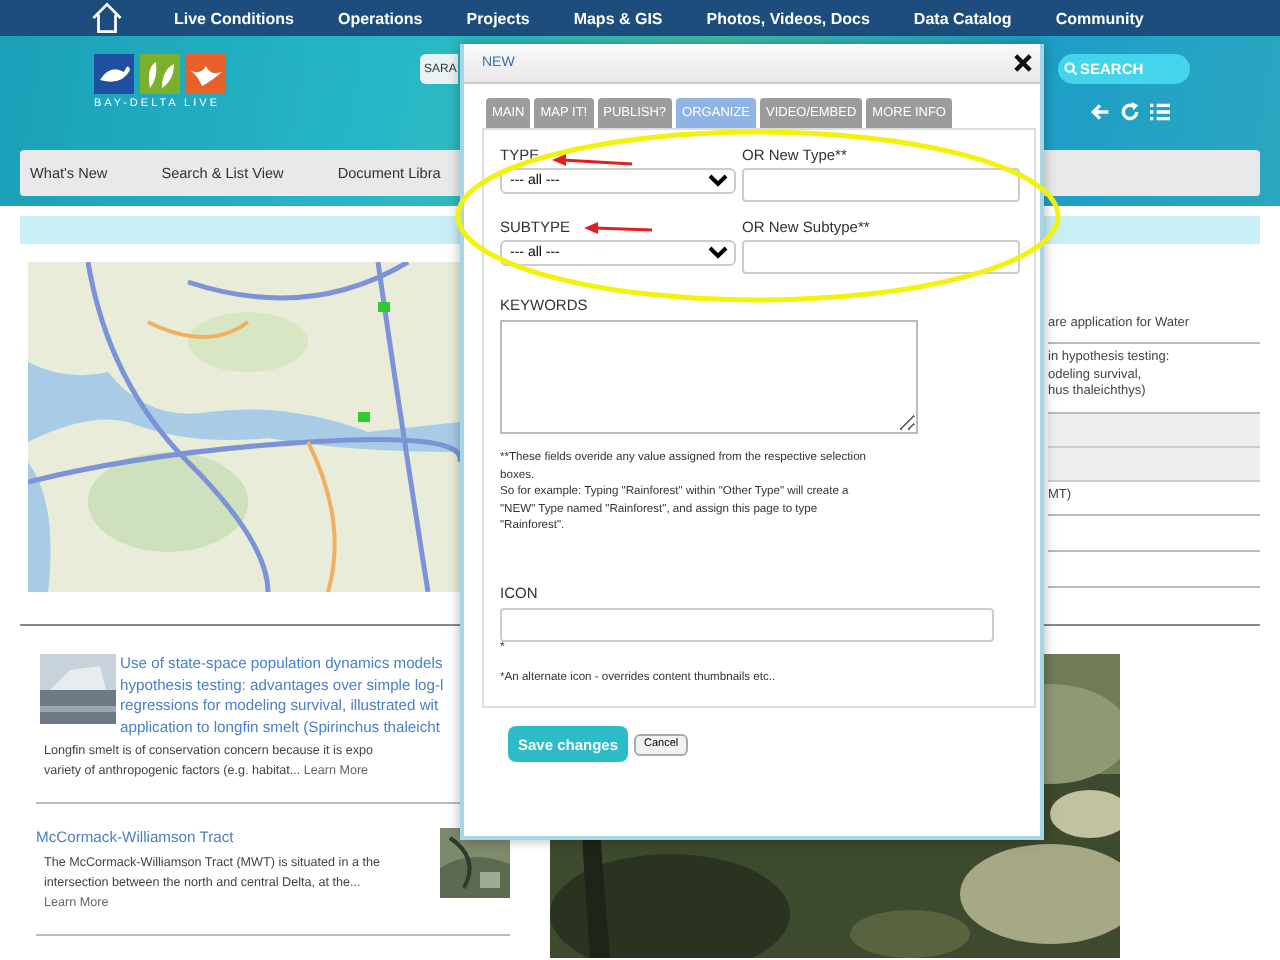 The height and width of the screenshot is (960, 1280). What do you see at coordinates (107, 18) in the screenshot?
I see `home-icon` at bounding box center [107, 18].